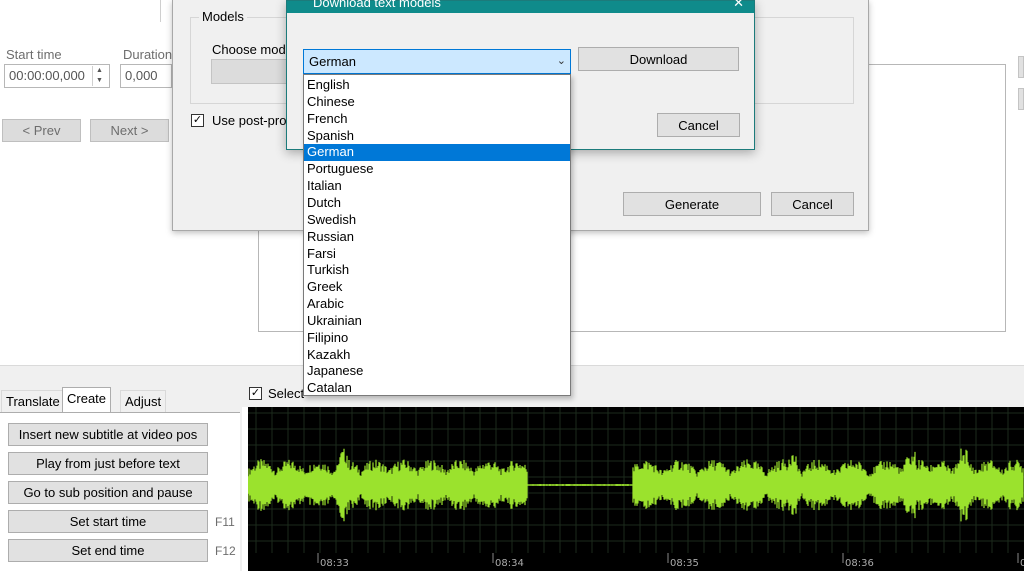 The height and width of the screenshot is (571, 1024). I want to click on models-group-label: Models, so click(223, 16).